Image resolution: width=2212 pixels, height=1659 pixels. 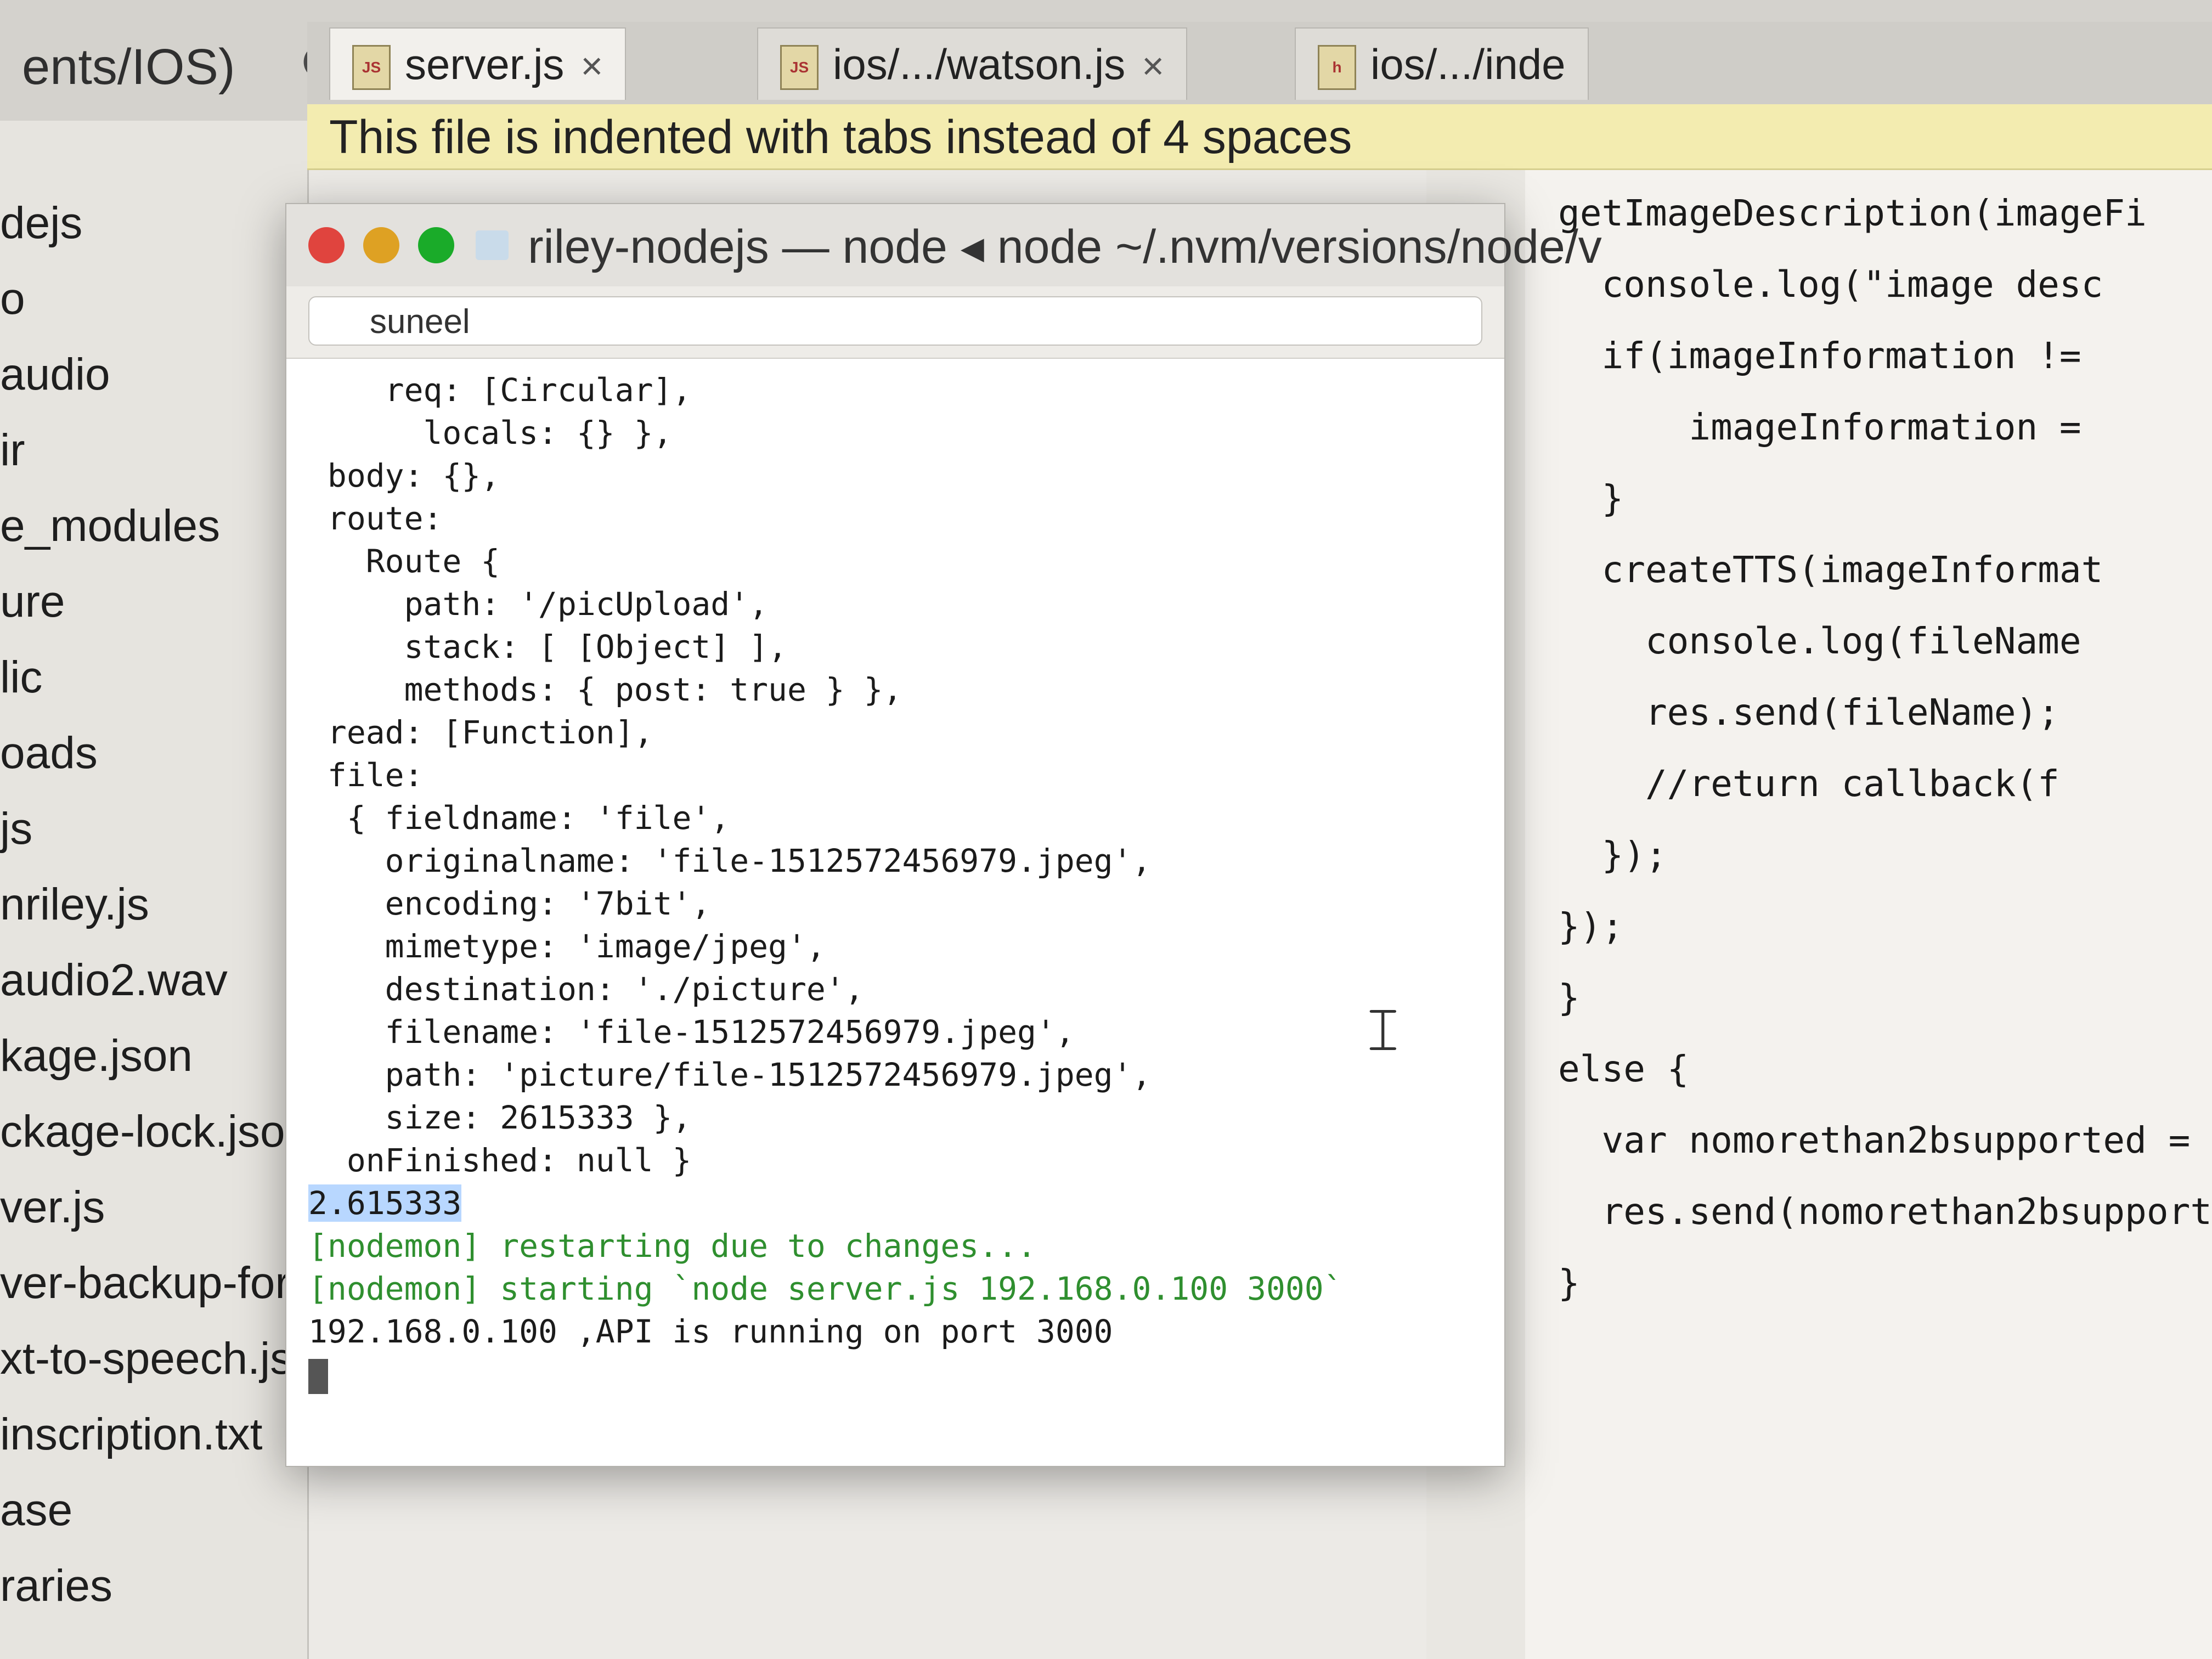 What do you see at coordinates (41, 223) in the screenshot?
I see `tree-item: dejs` at bounding box center [41, 223].